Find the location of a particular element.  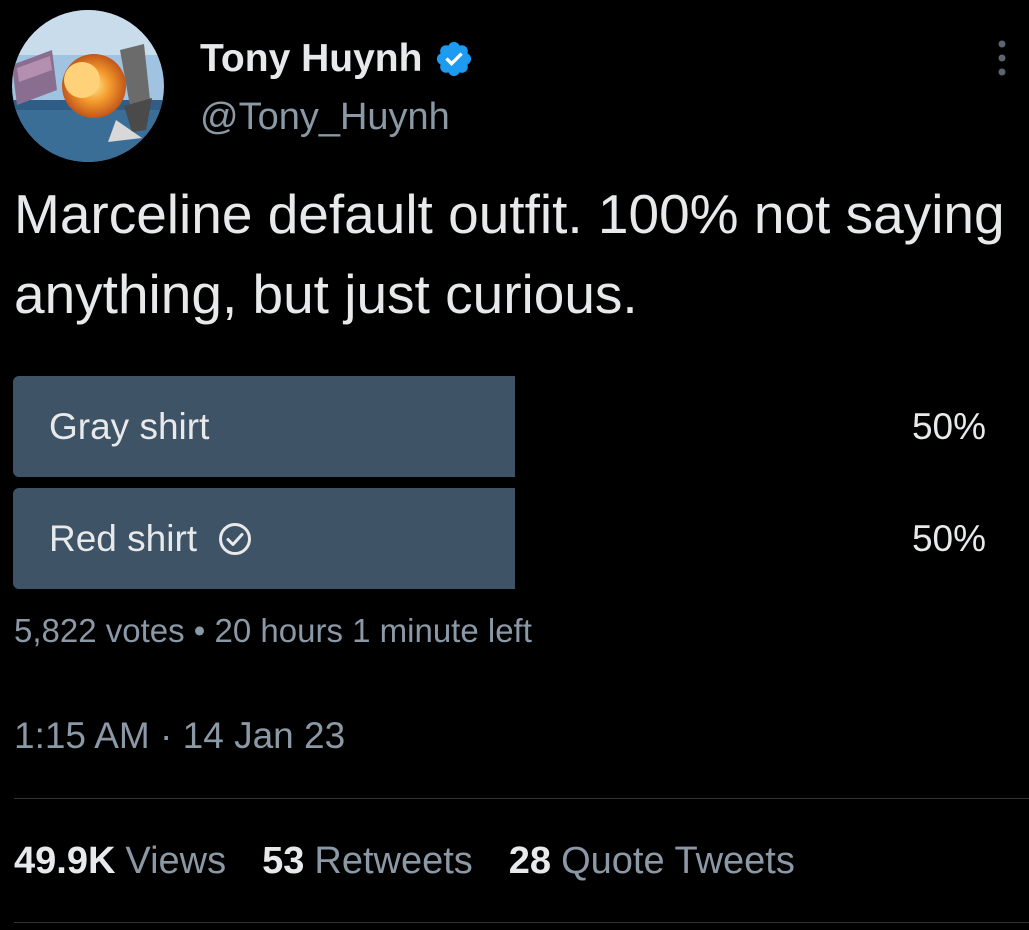

poll-option-label: Gray shirt is located at coordinates (129, 426).